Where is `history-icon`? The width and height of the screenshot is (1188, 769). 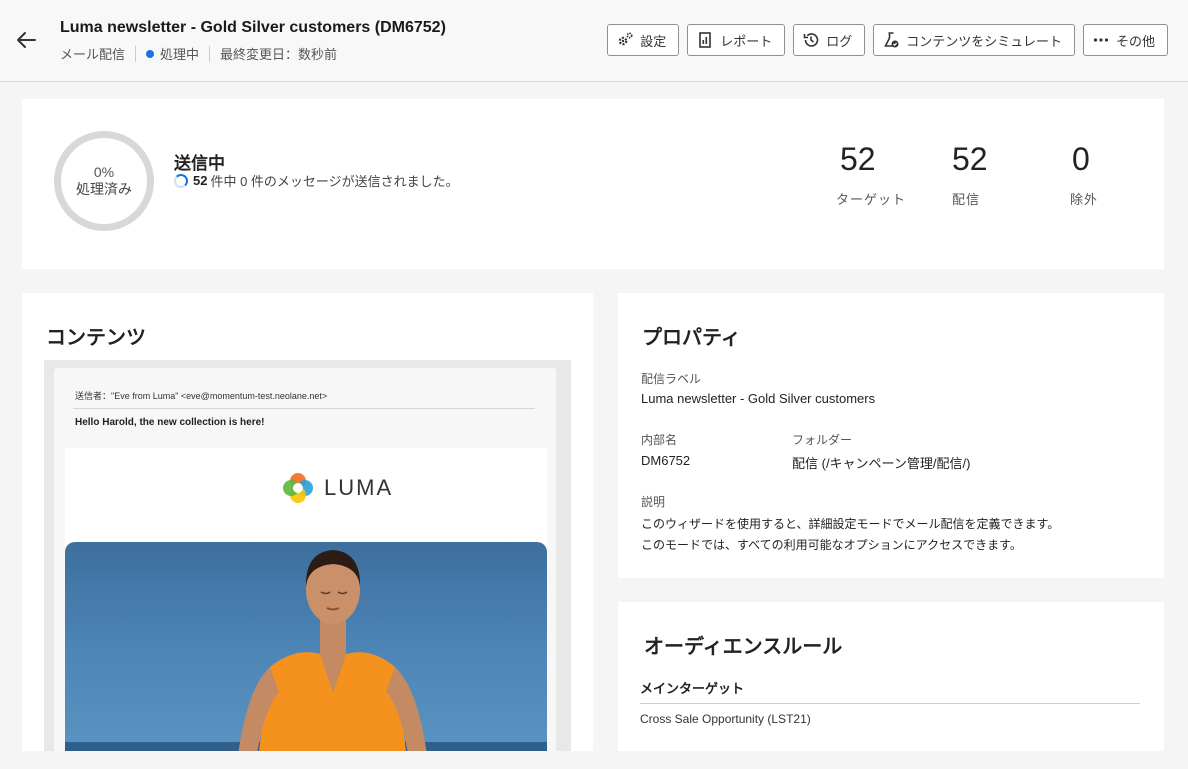
history-icon is located at coordinates (811, 40).